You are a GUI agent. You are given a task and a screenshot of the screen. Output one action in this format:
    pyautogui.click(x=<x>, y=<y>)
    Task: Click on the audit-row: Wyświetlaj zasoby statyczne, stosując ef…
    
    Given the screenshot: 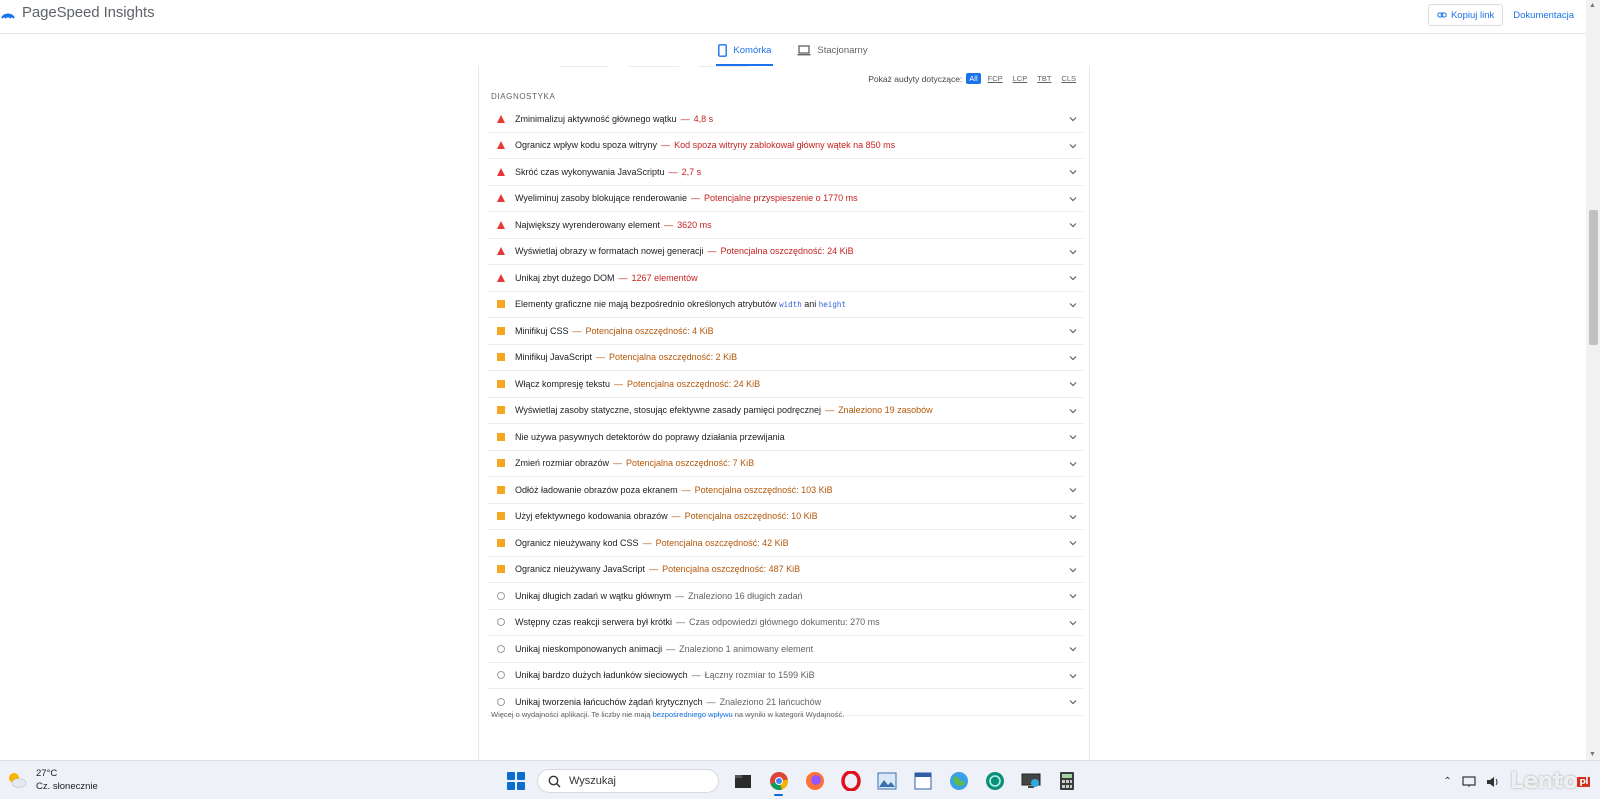 What is the action you would take?
    pyautogui.click(x=785, y=411)
    